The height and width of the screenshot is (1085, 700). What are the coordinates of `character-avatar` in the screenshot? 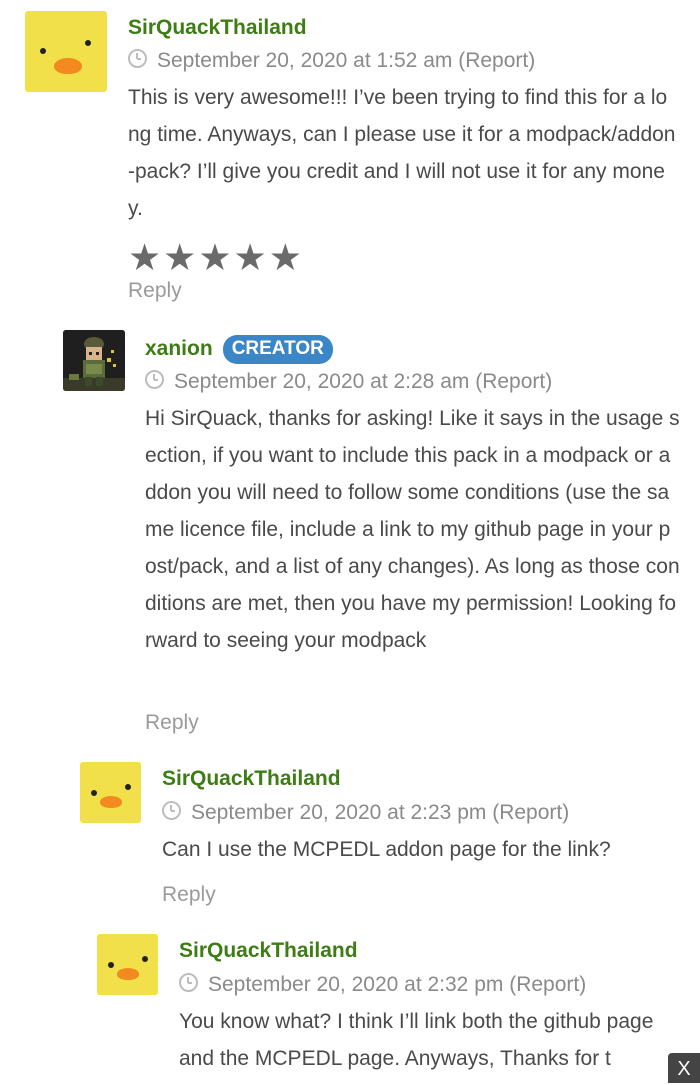 It's located at (94, 360).